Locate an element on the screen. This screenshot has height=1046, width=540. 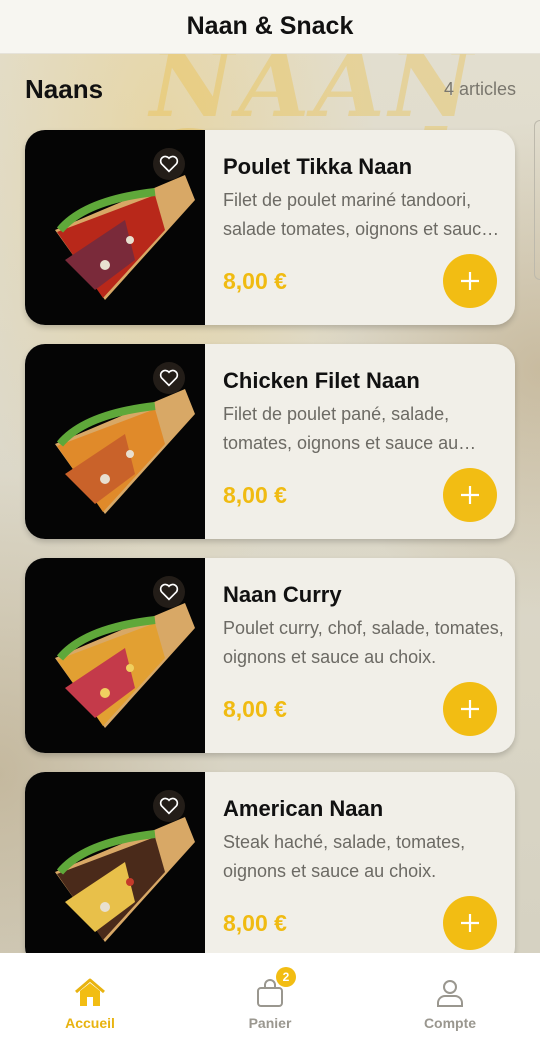
product-name: Poulet Tikka Naan is located at coordinates (318, 166).